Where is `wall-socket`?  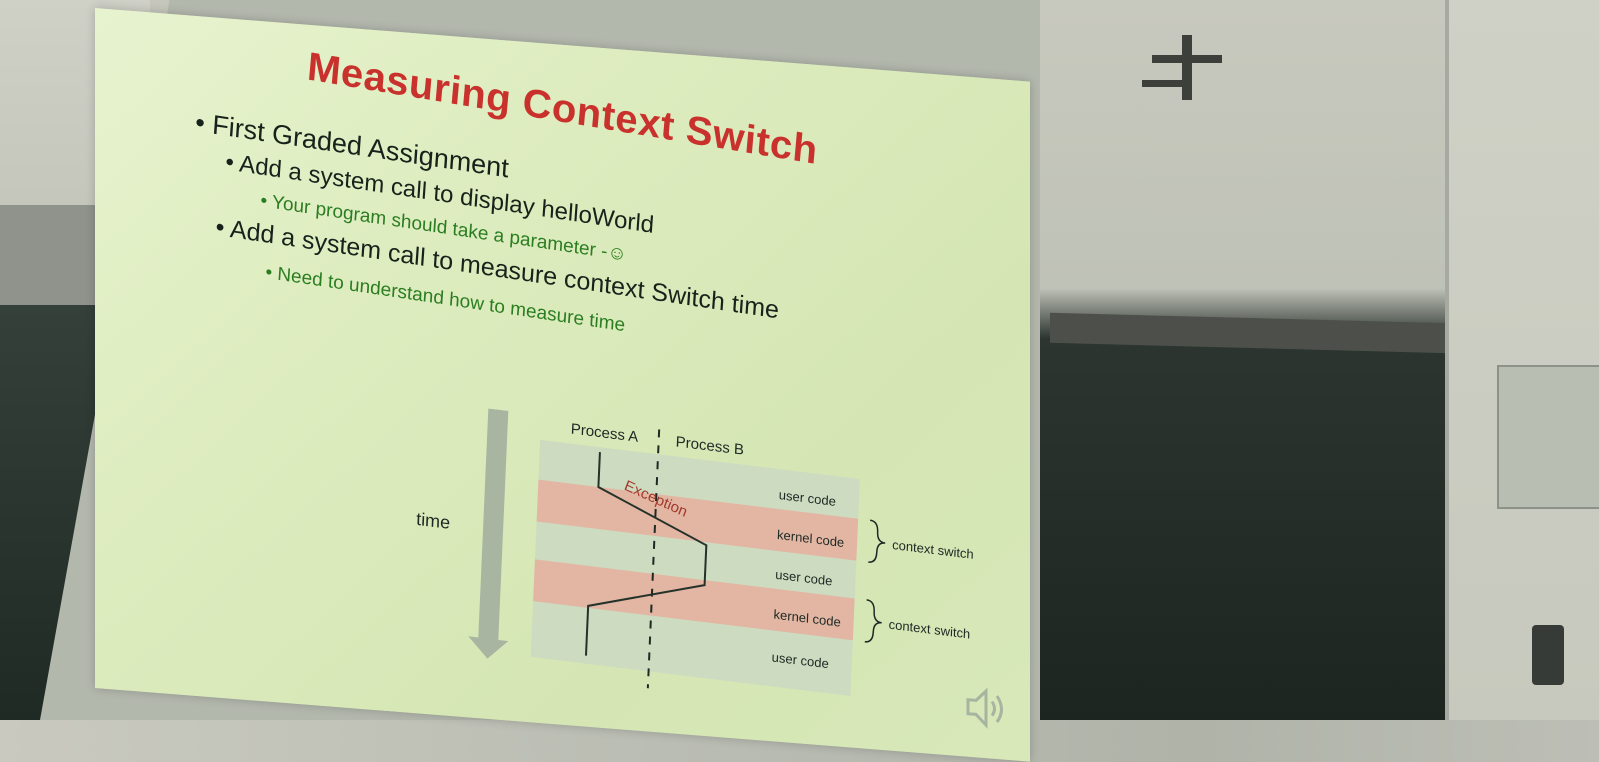
wall-socket is located at coordinates (1548, 655).